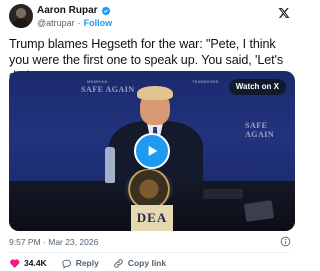 The width and height of the screenshot is (320, 271). Describe the element at coordinates (150, 252) in the screenshot. I see `divider` at that location.